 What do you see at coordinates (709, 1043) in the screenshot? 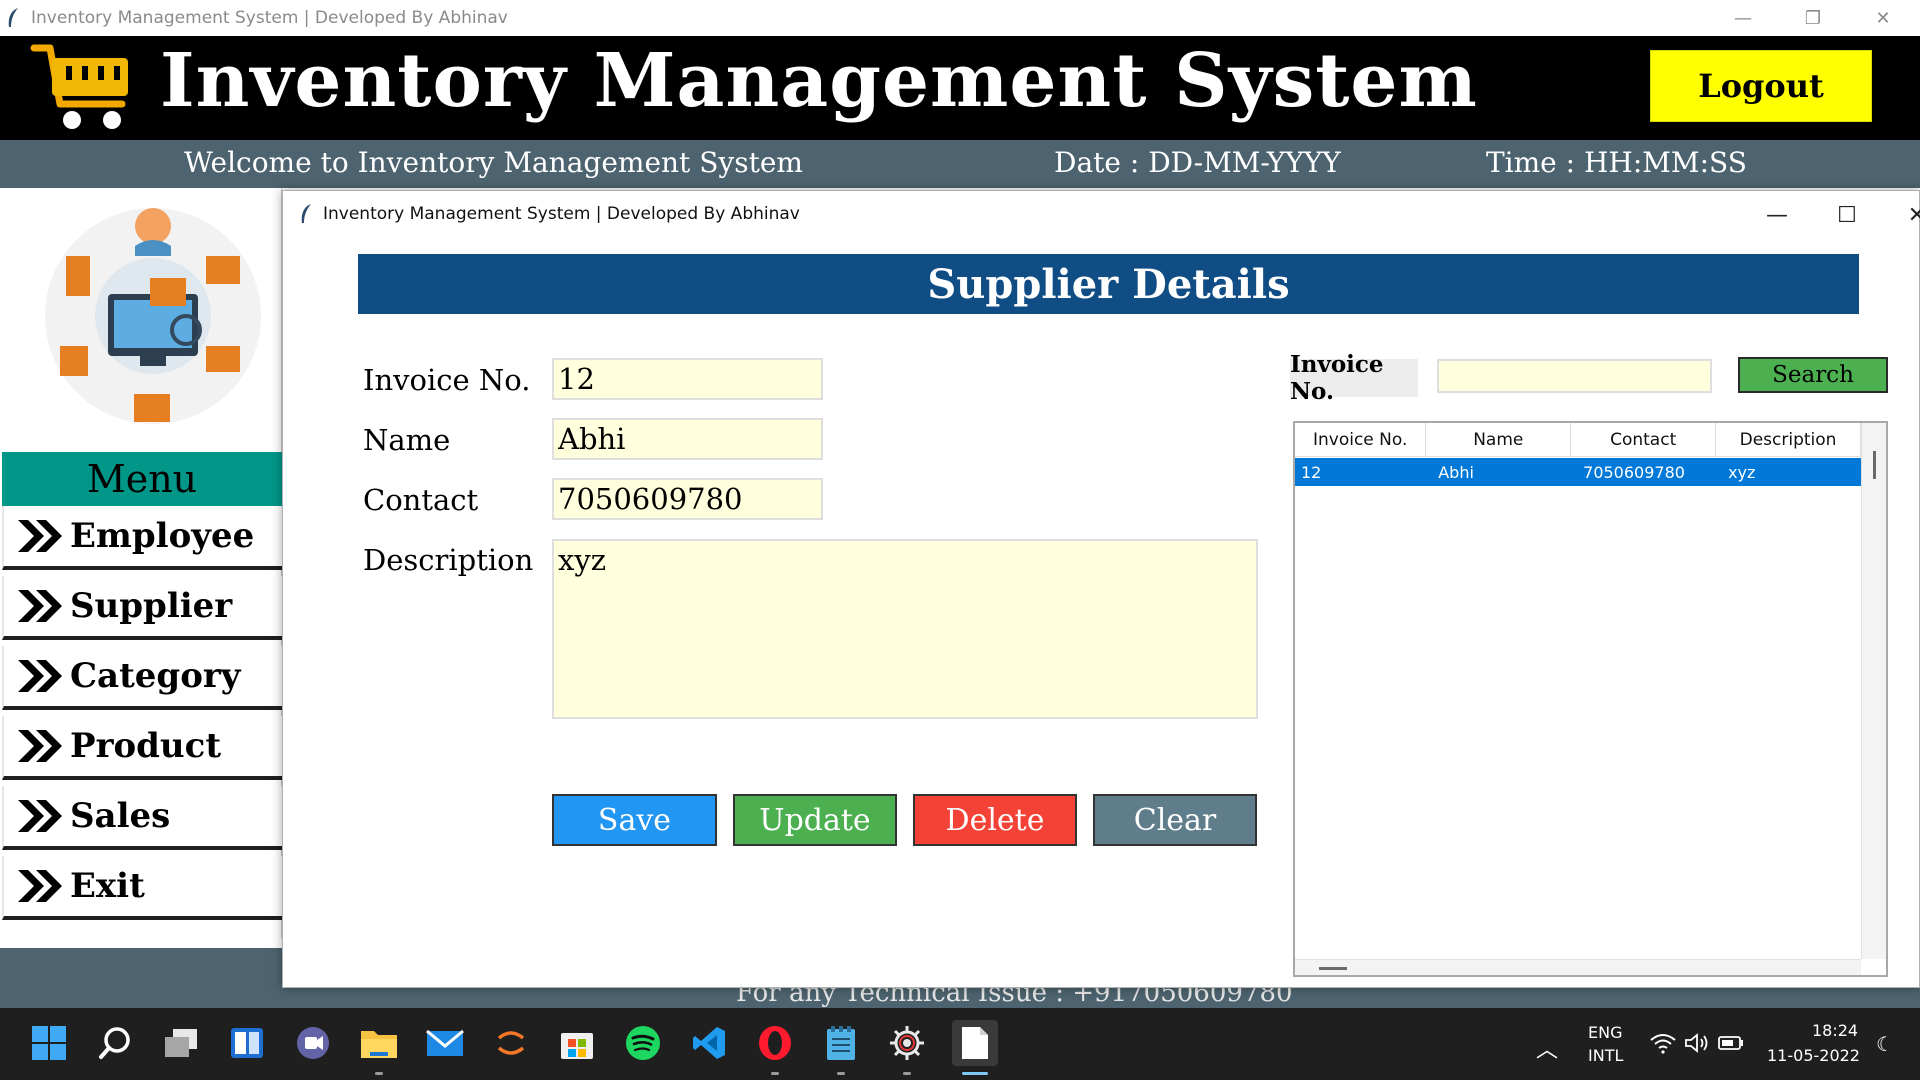
I see `vscode-icon` at bounding box center [709, 1043].